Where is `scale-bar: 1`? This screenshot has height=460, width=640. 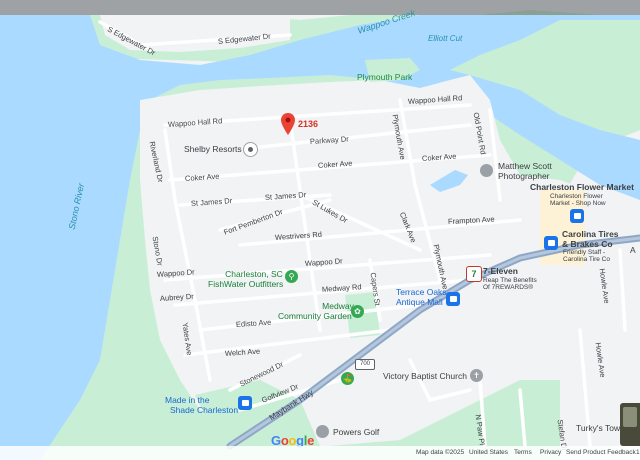
scale-bar: 1 is located at coordinates (638, 452).